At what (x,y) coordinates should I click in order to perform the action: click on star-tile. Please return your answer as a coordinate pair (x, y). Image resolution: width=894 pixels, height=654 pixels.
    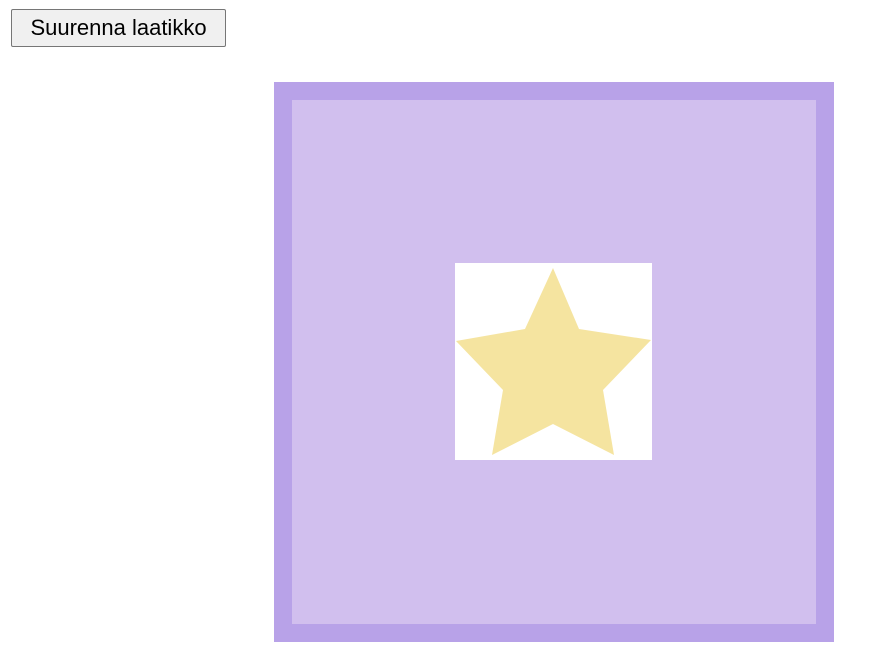
    Looking at the image, I should click on (553, 361).